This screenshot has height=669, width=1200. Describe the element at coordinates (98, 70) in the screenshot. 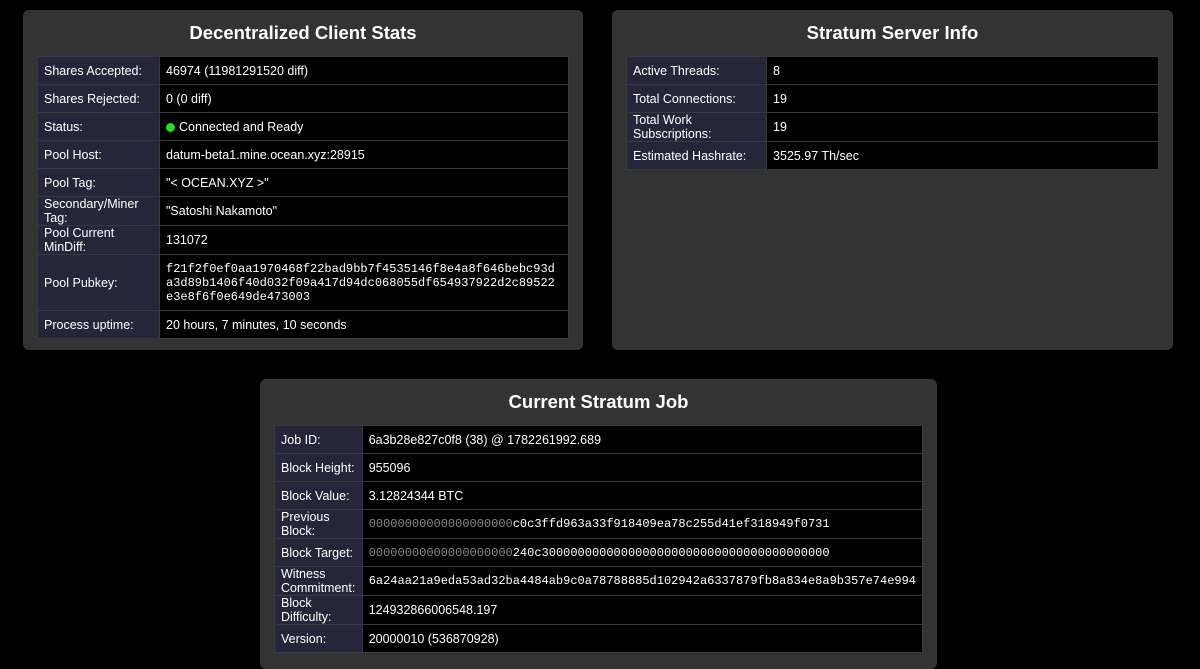

I see `shares-accepted-label: Shares Accepted:` at that location.